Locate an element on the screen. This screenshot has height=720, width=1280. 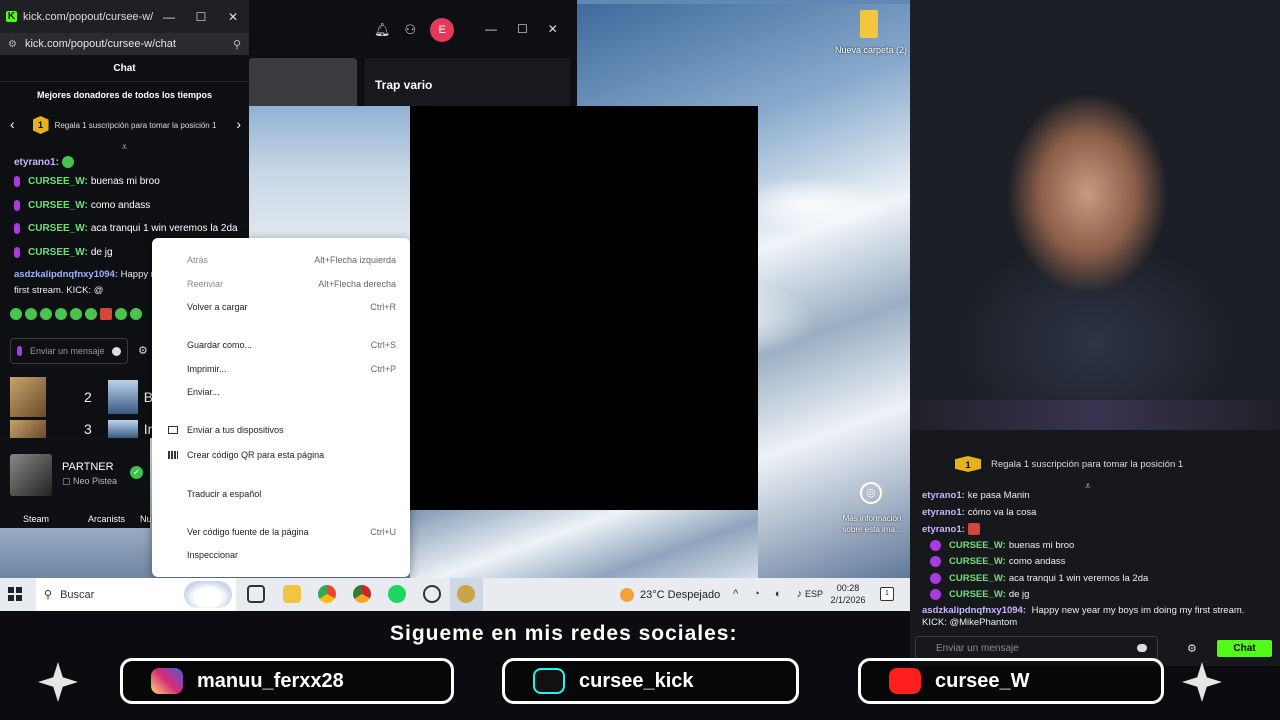
leaderboard-row: 3 In is located at coordinates (82, 429).